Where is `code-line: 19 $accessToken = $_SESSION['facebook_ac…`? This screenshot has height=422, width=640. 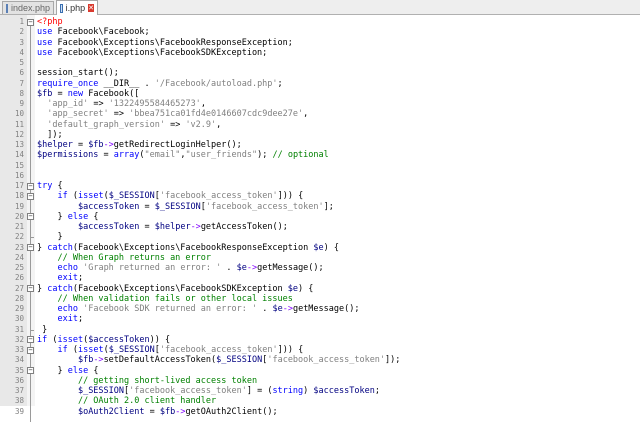
code-line: 19 $accessToken = $_SESSION['facebook_ac… is located at coordinates (320, 207).